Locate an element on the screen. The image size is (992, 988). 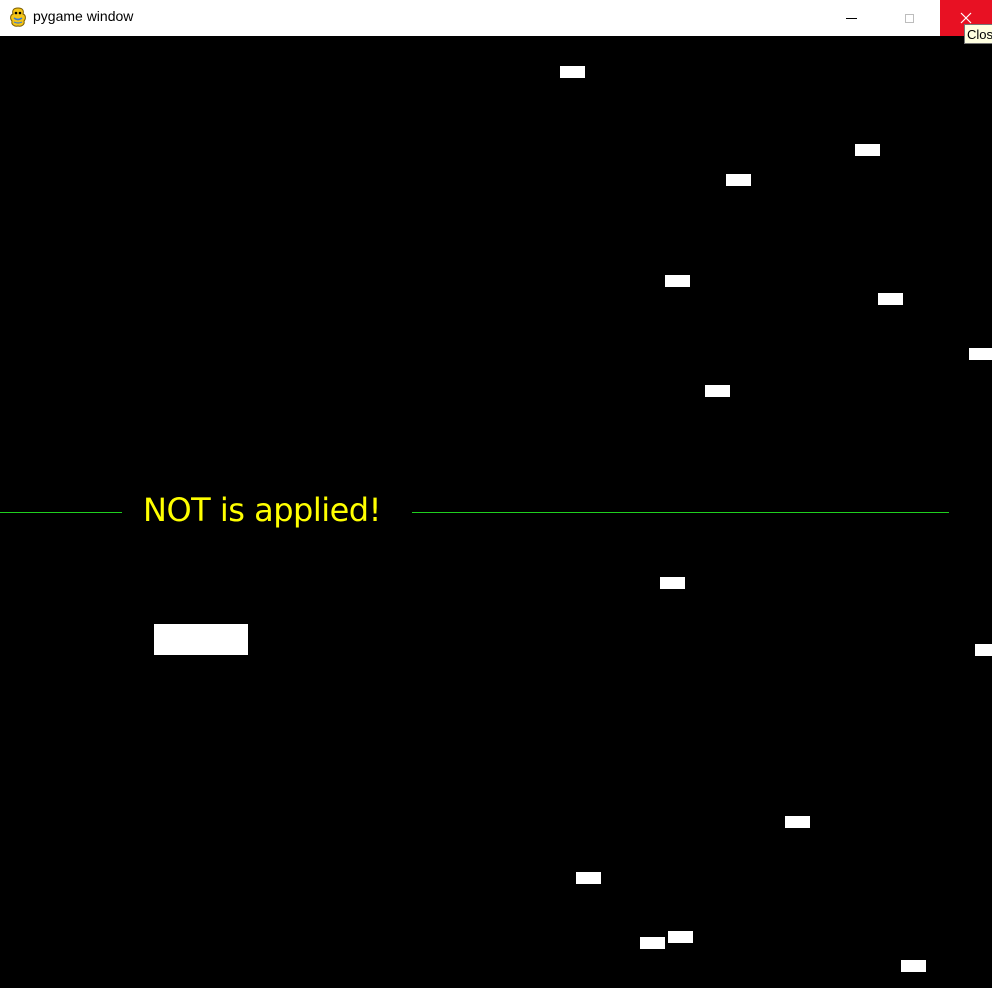
minimize-icon is located at coordinates (851, 18).